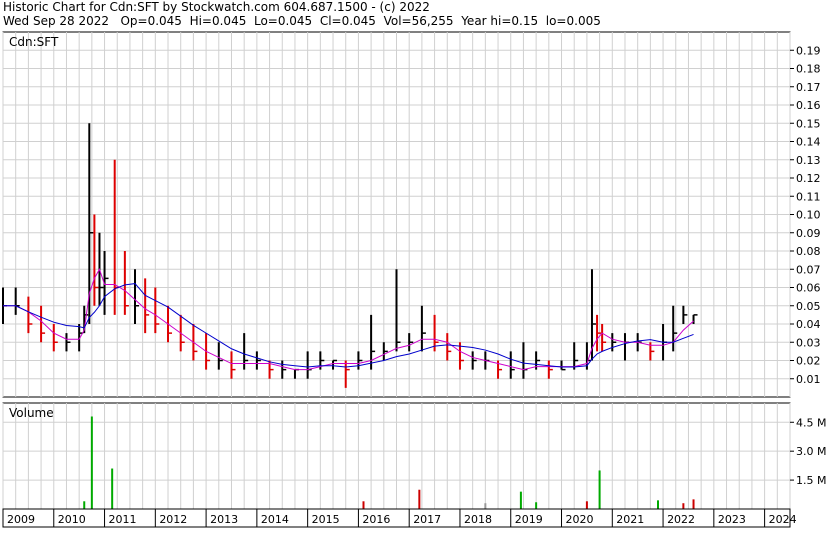 This screenshot has height=543, width=830. I want to click on y-tick-label: 0.14, so click(808, 142).